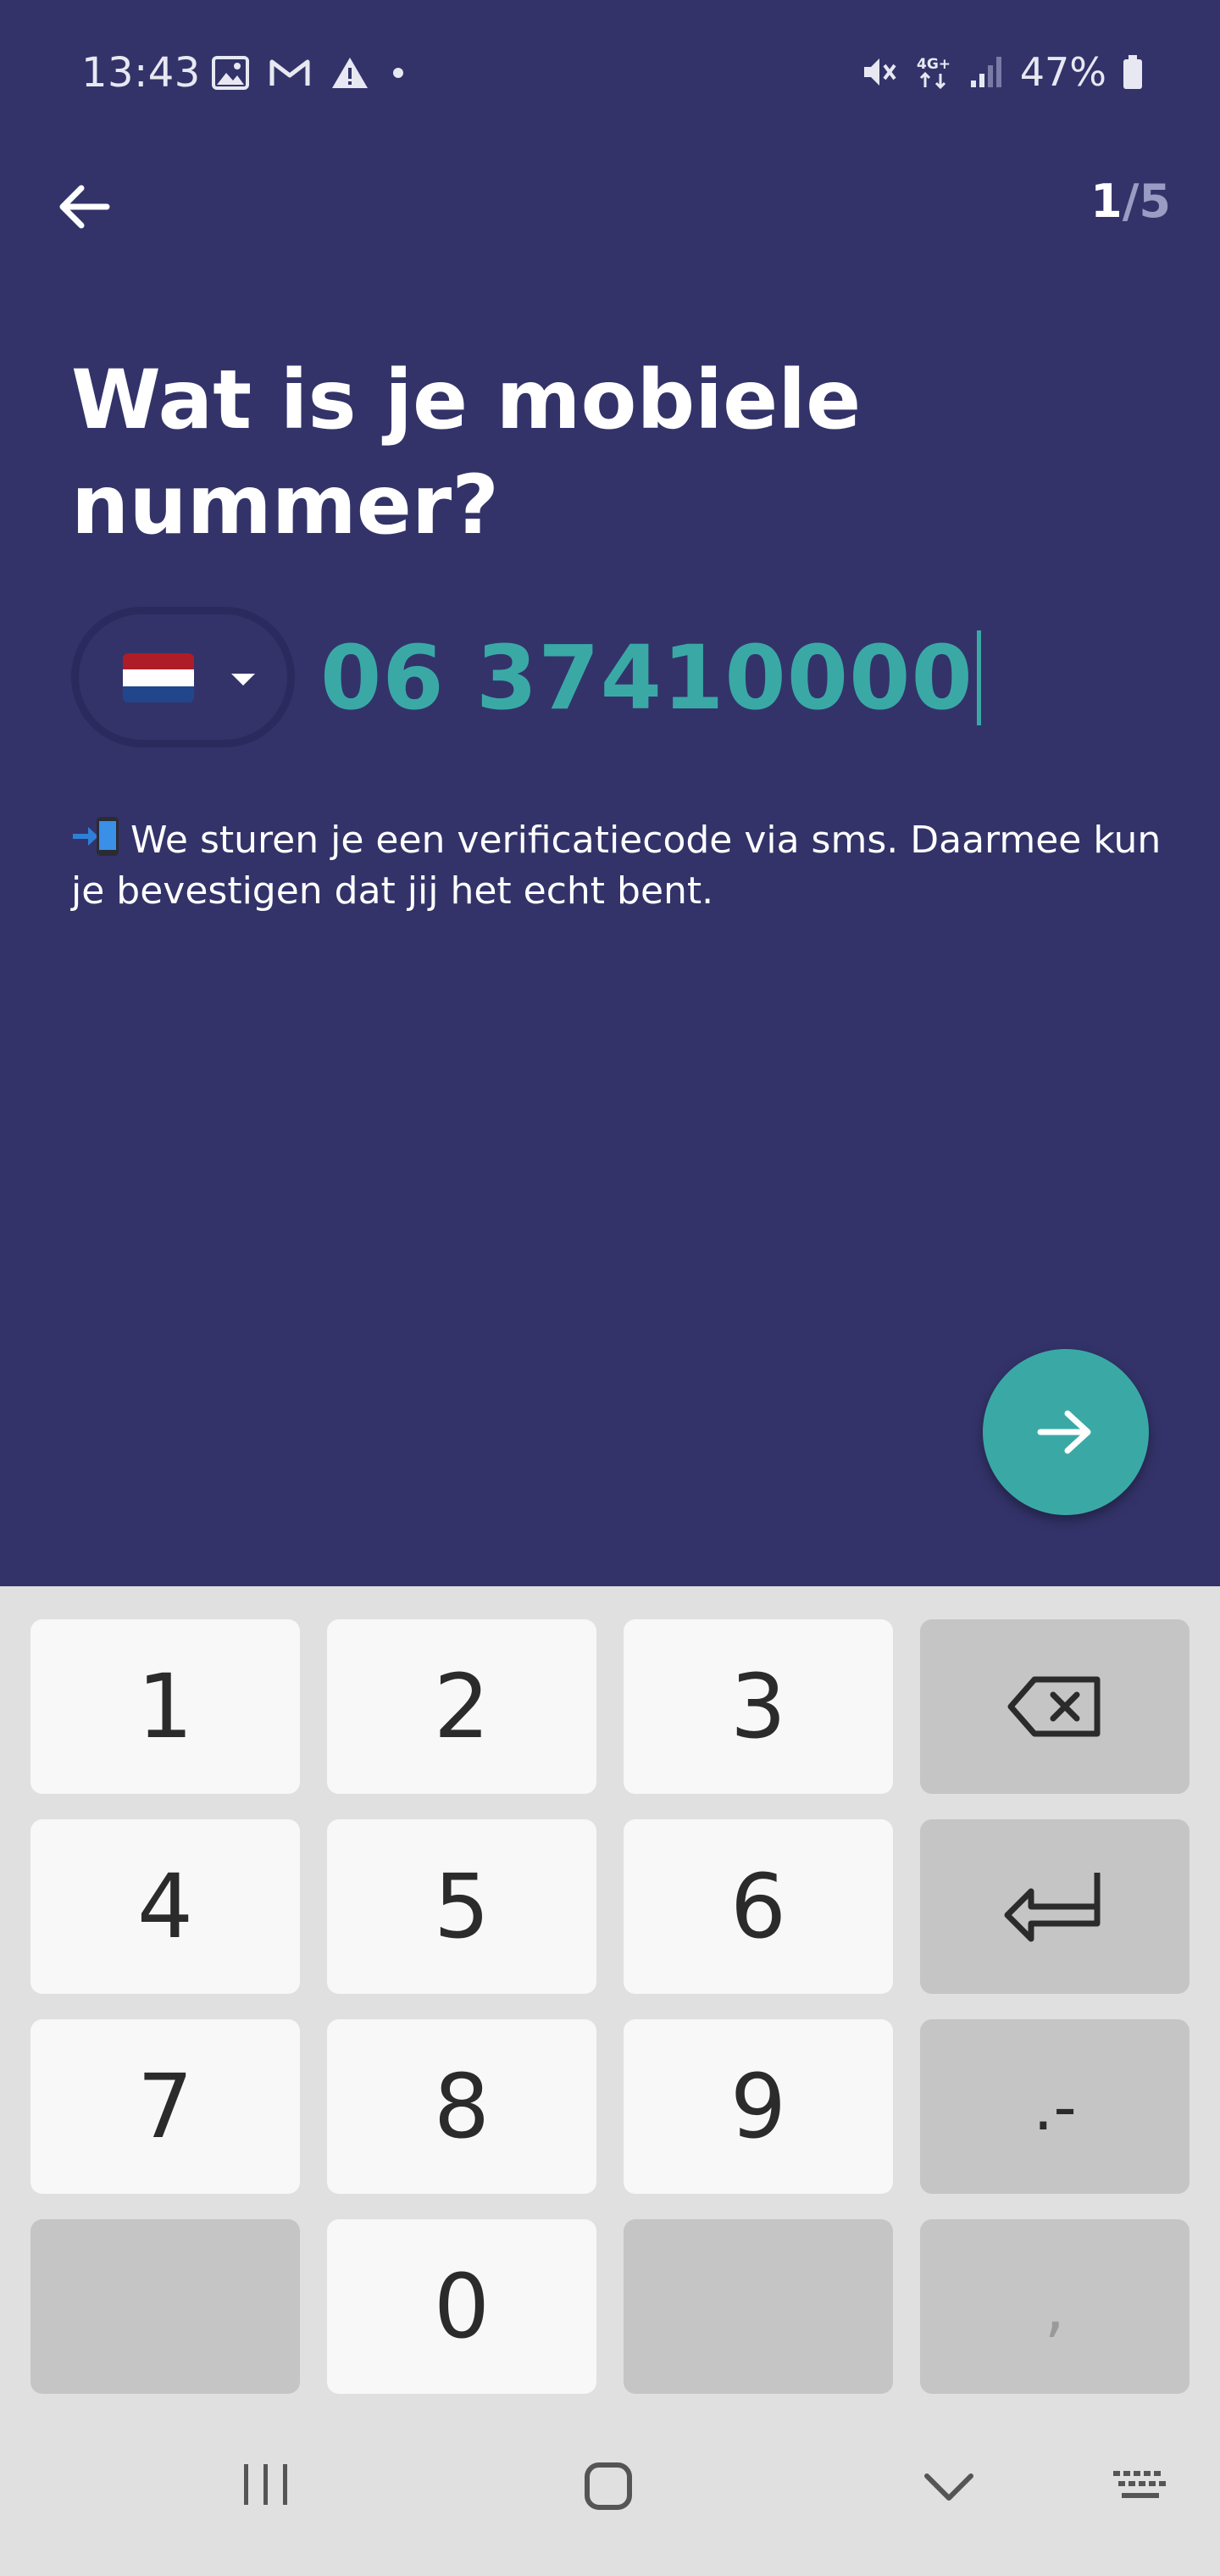  Describe the element at coordinates (1055, 2106) in the screenshot. I see `symbol-key: .-` at that location.